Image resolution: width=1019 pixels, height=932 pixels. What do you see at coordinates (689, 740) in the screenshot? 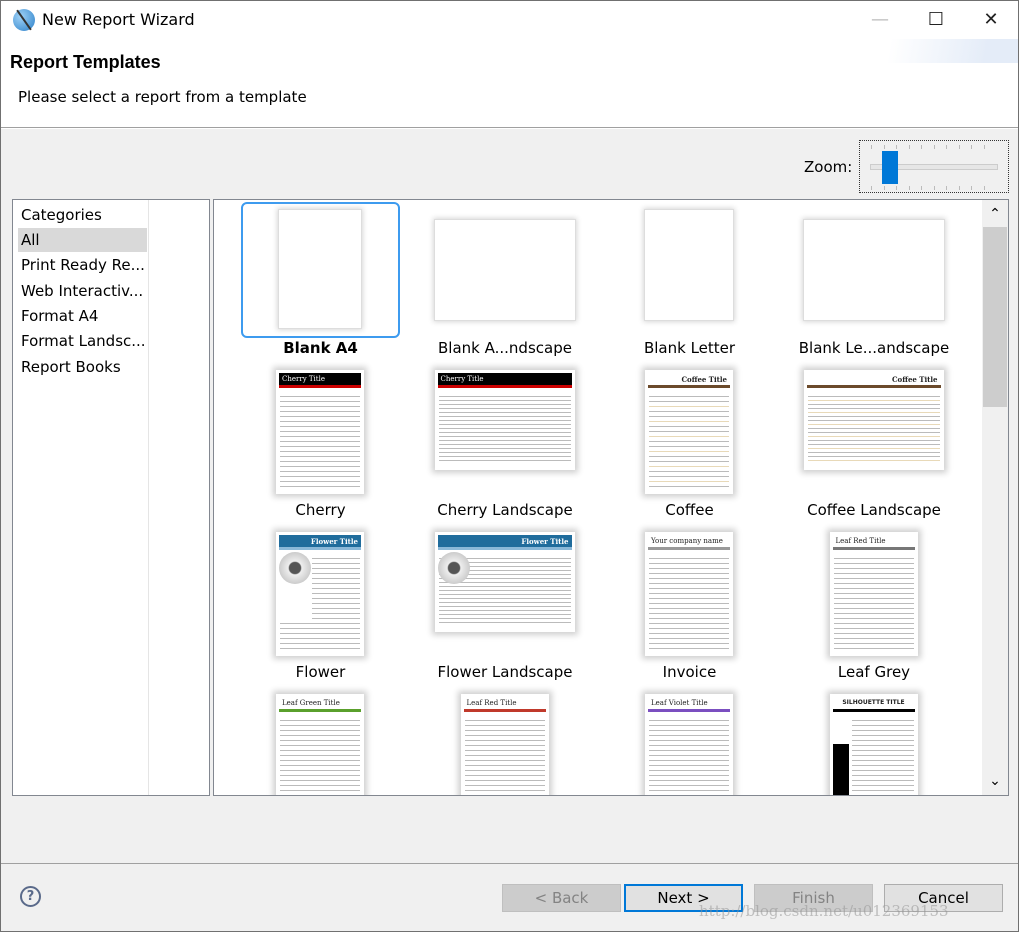
I see `template-item: Leaf Violet Title` at bounding box center [689, 740].